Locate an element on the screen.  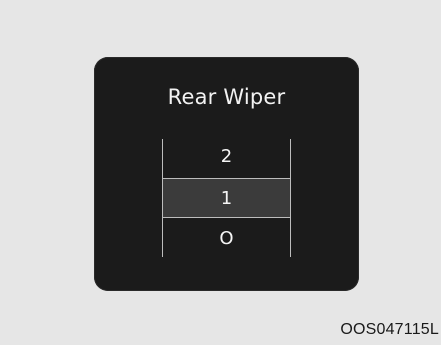
panel-title: Rear Wiper is located at coordinates (226, 97).